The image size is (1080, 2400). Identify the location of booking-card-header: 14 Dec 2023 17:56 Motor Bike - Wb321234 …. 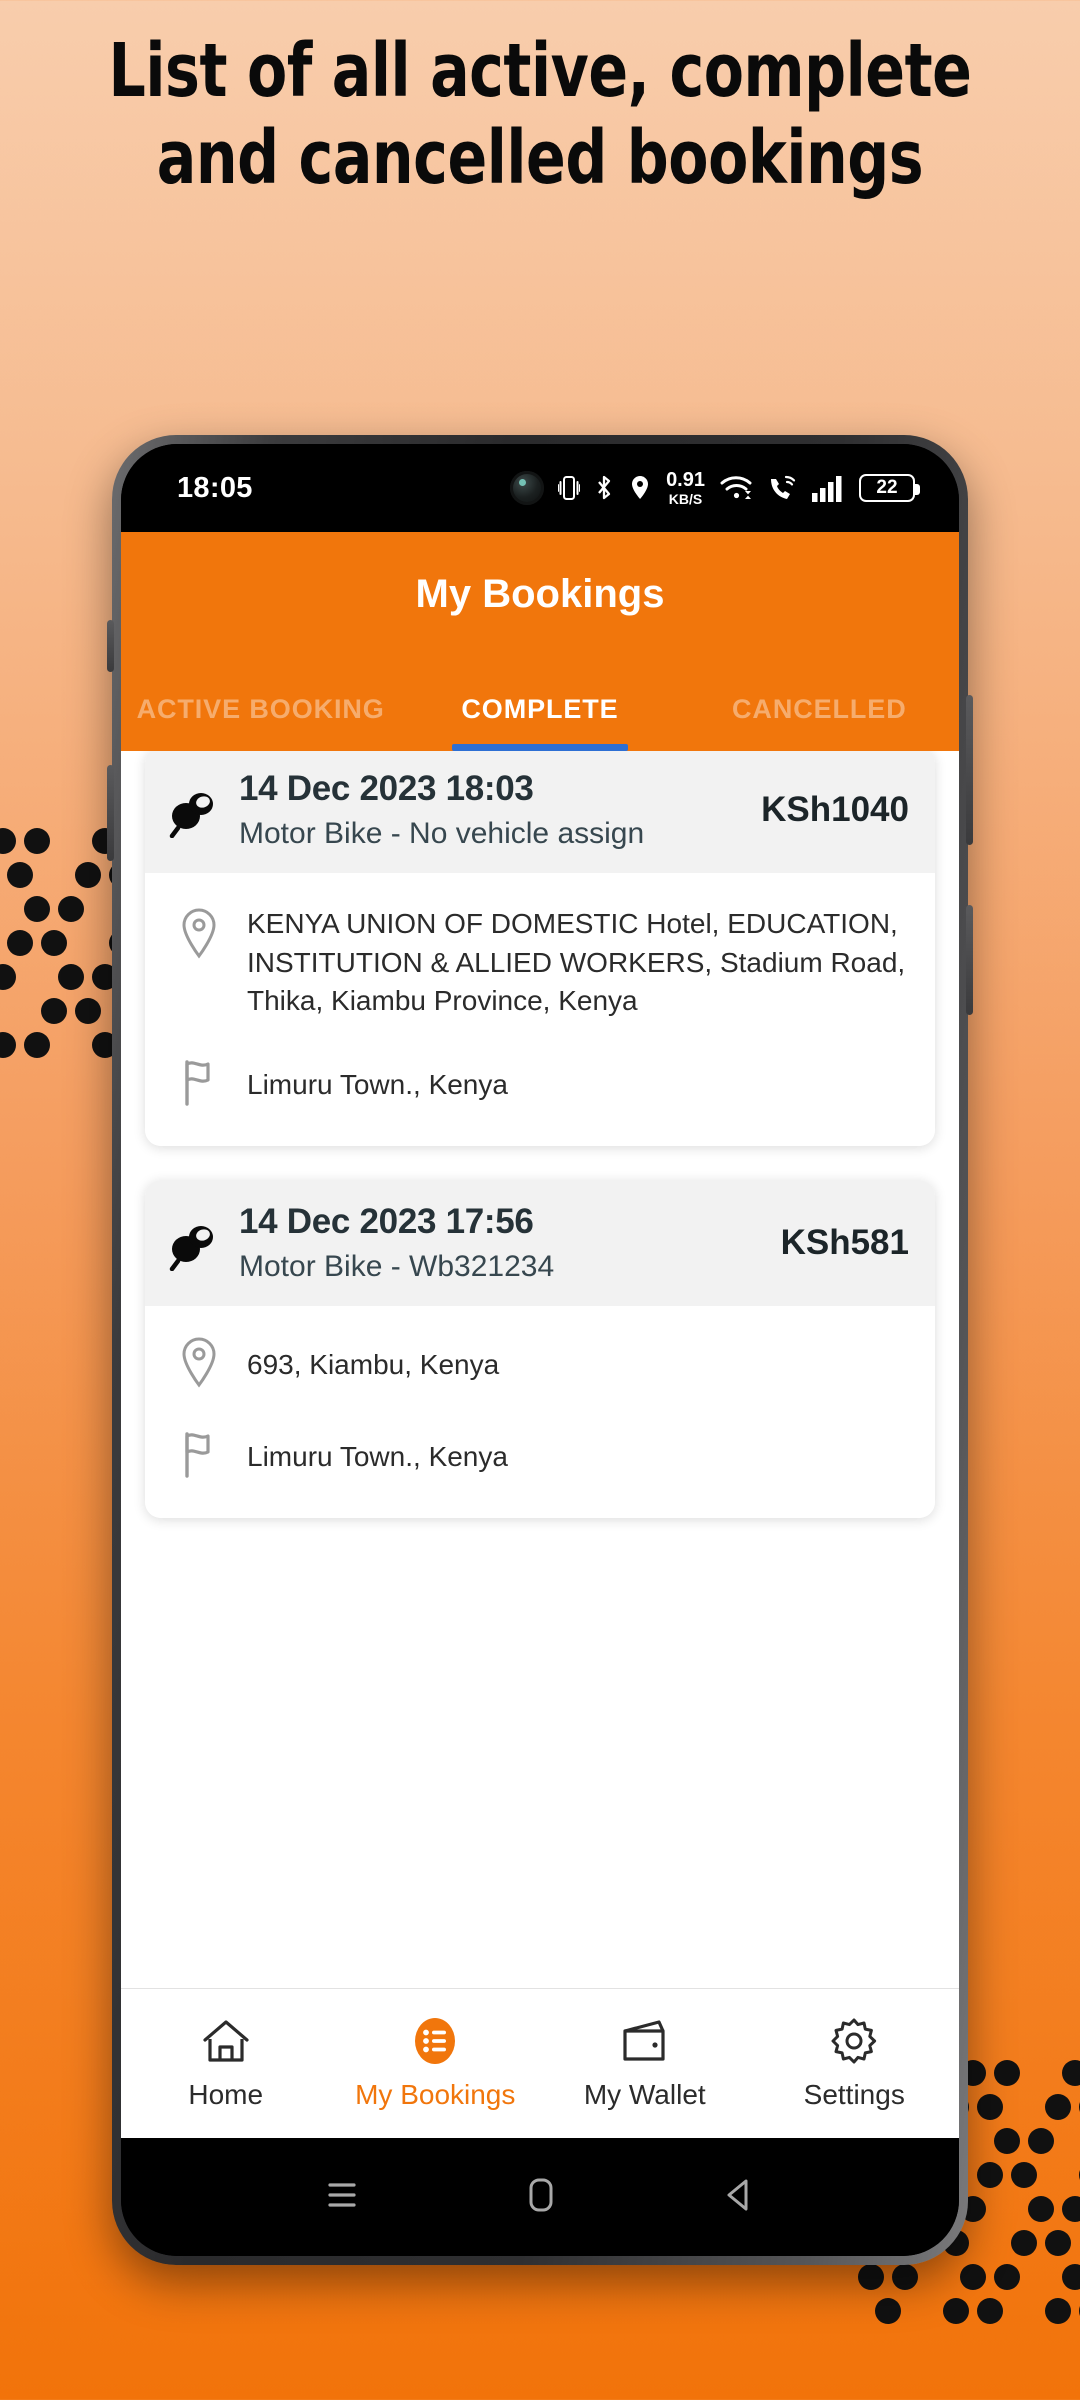
(540, 1242).